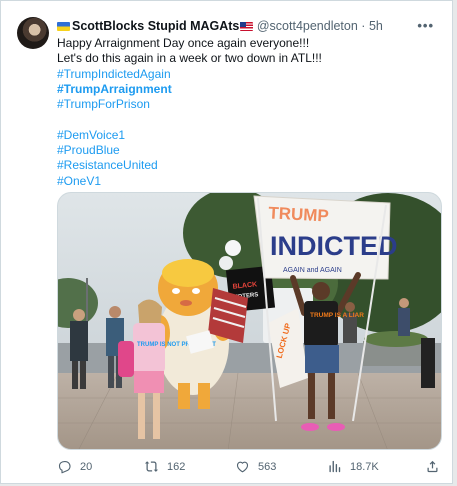  Describe the element at coordinates (246, 150) in the screenshot. I see `hashtag-link: #ProudBlue` at that location.